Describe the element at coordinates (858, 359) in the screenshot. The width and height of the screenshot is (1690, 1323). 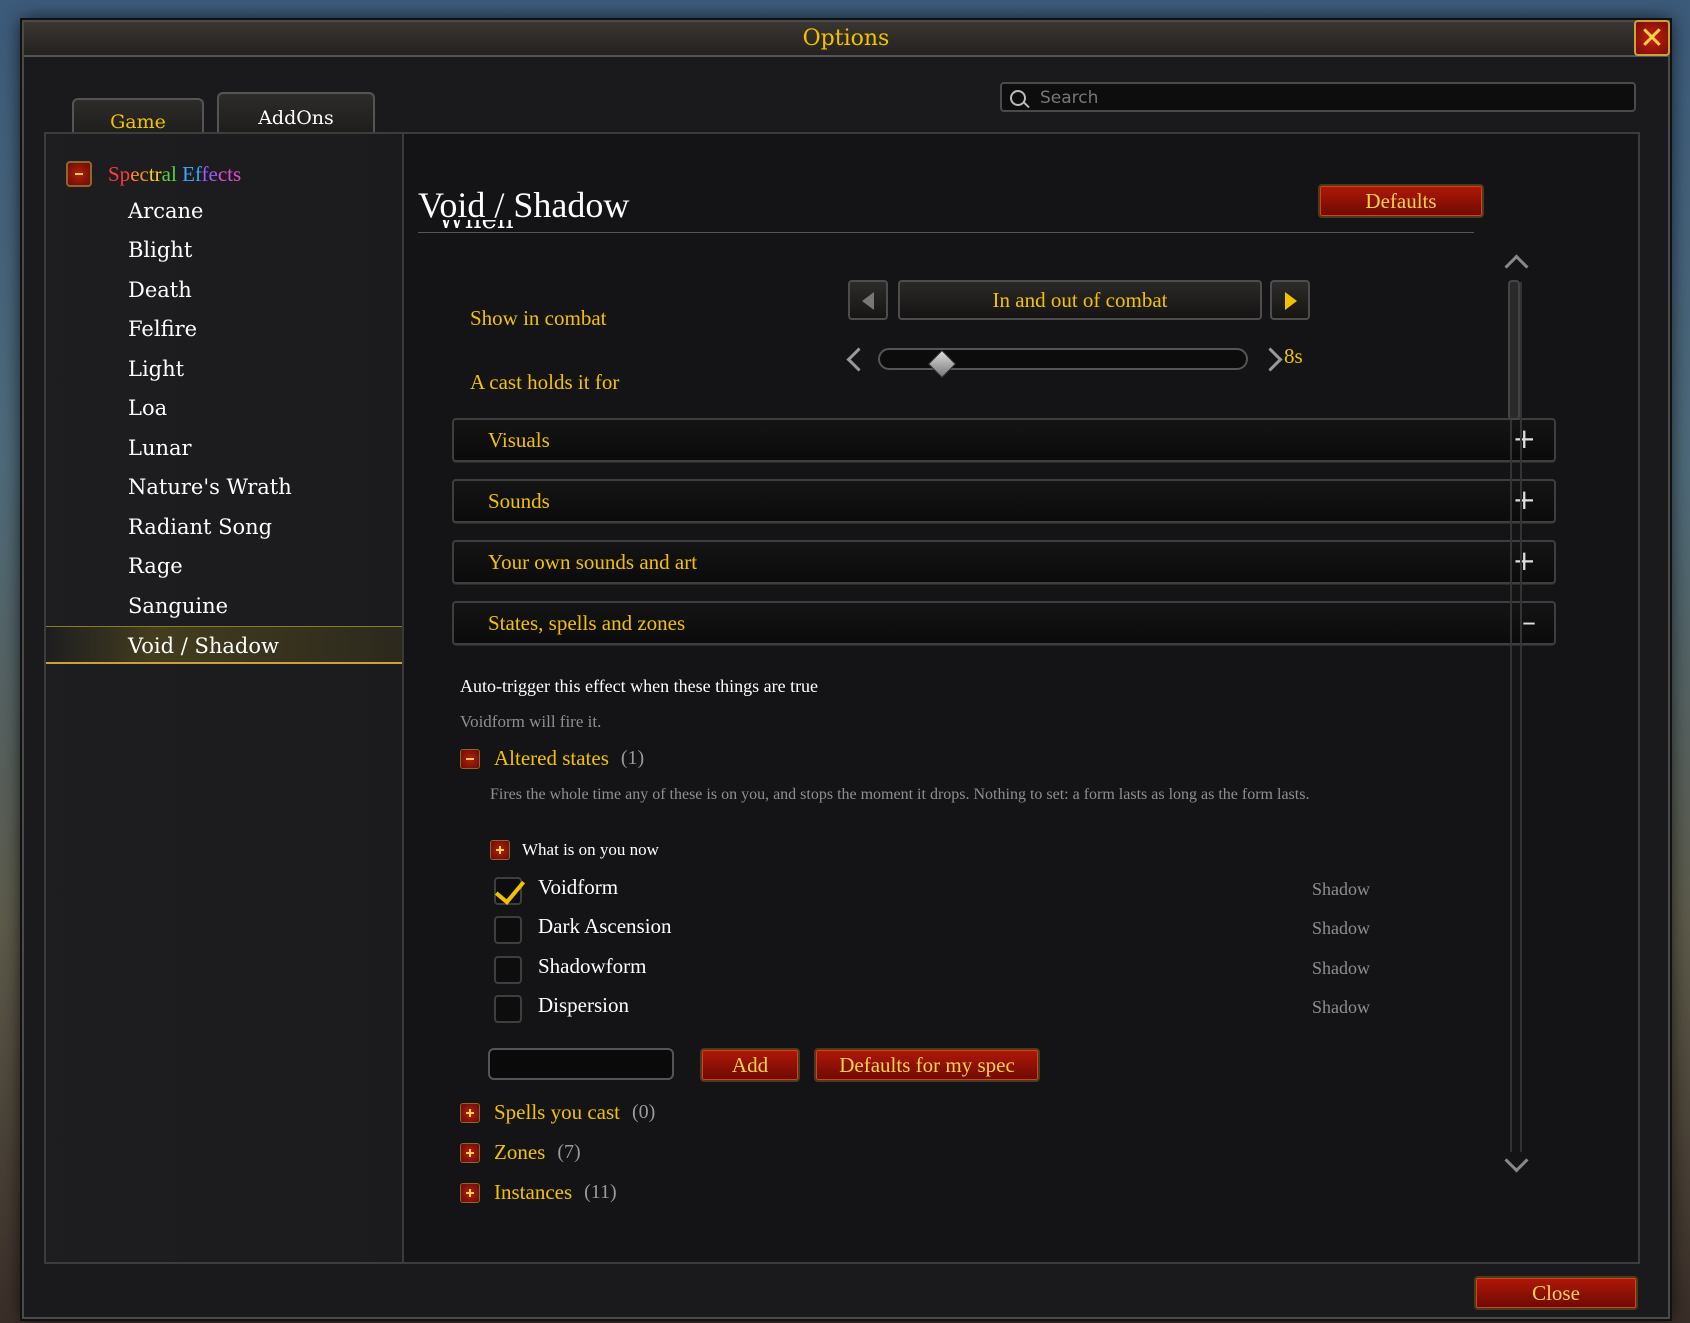
I see `slider-decrease-icon` at that location.